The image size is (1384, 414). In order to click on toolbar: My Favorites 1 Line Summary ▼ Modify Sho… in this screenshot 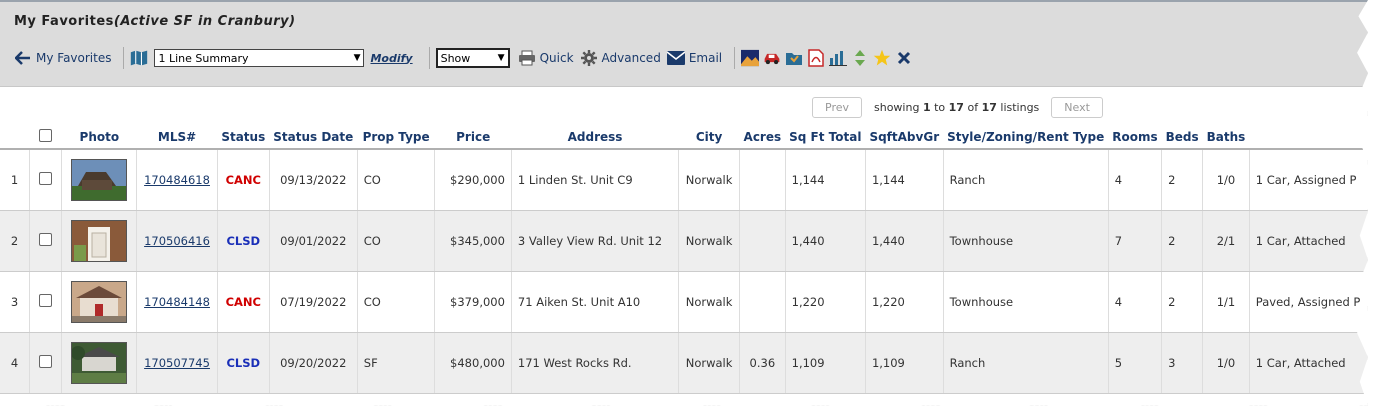, I will do `click(463, 58)`.